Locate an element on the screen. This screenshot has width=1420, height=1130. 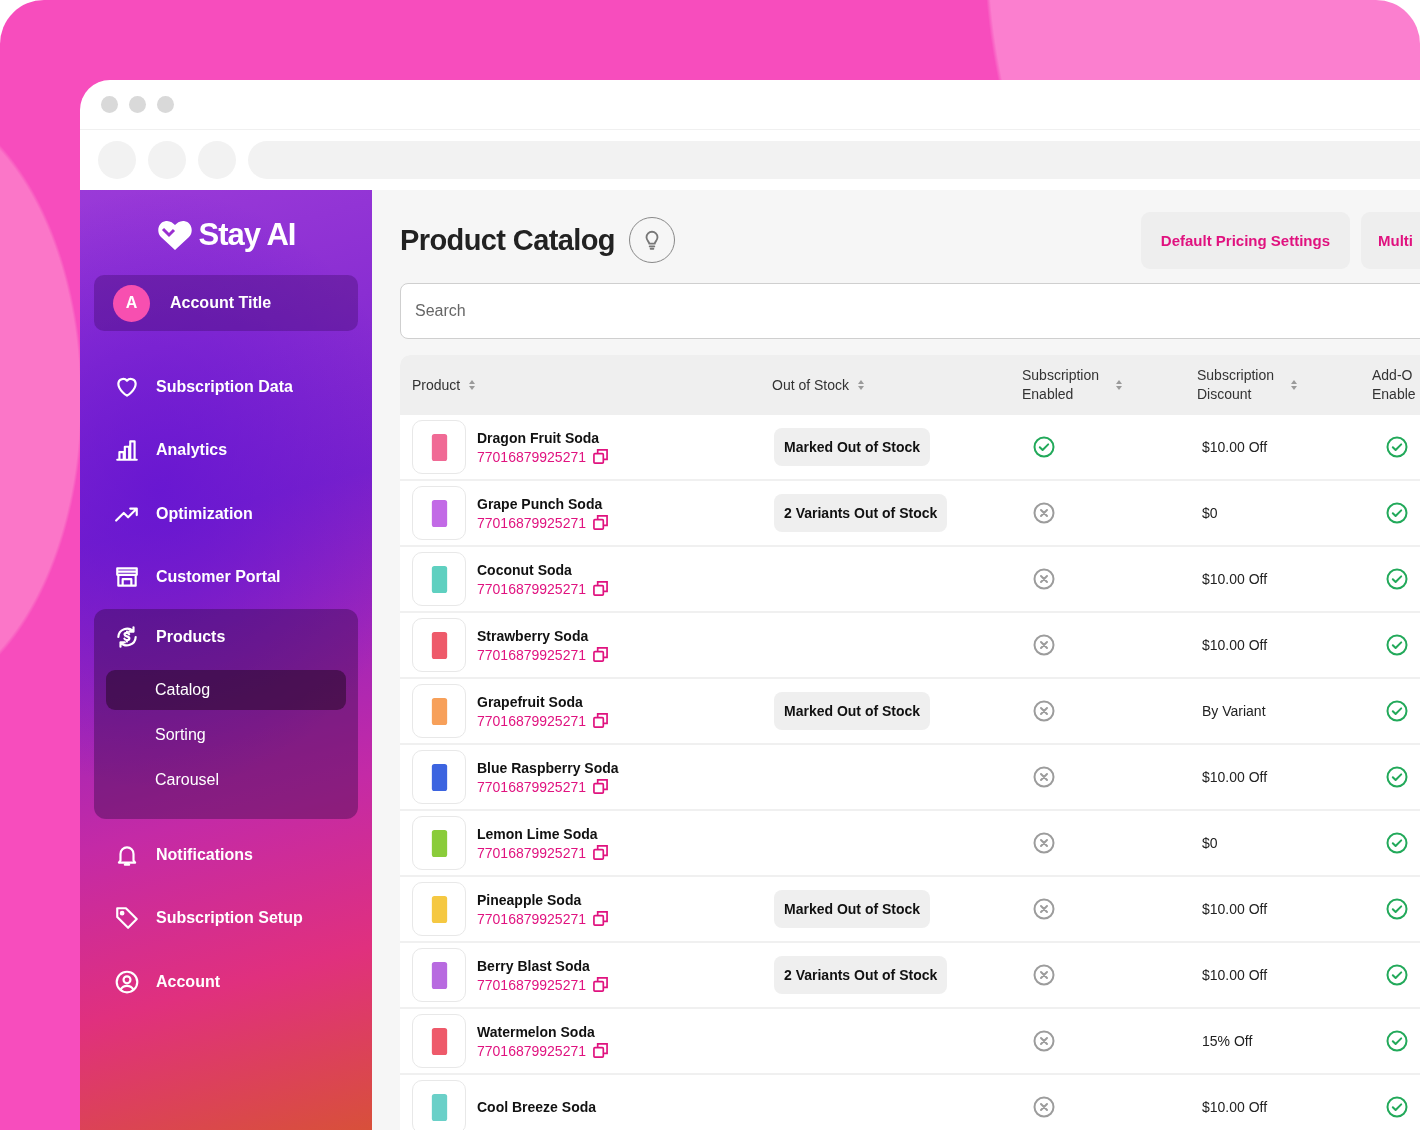
header-button: Default Pricing Settings is located at coordinates (1245, 240).